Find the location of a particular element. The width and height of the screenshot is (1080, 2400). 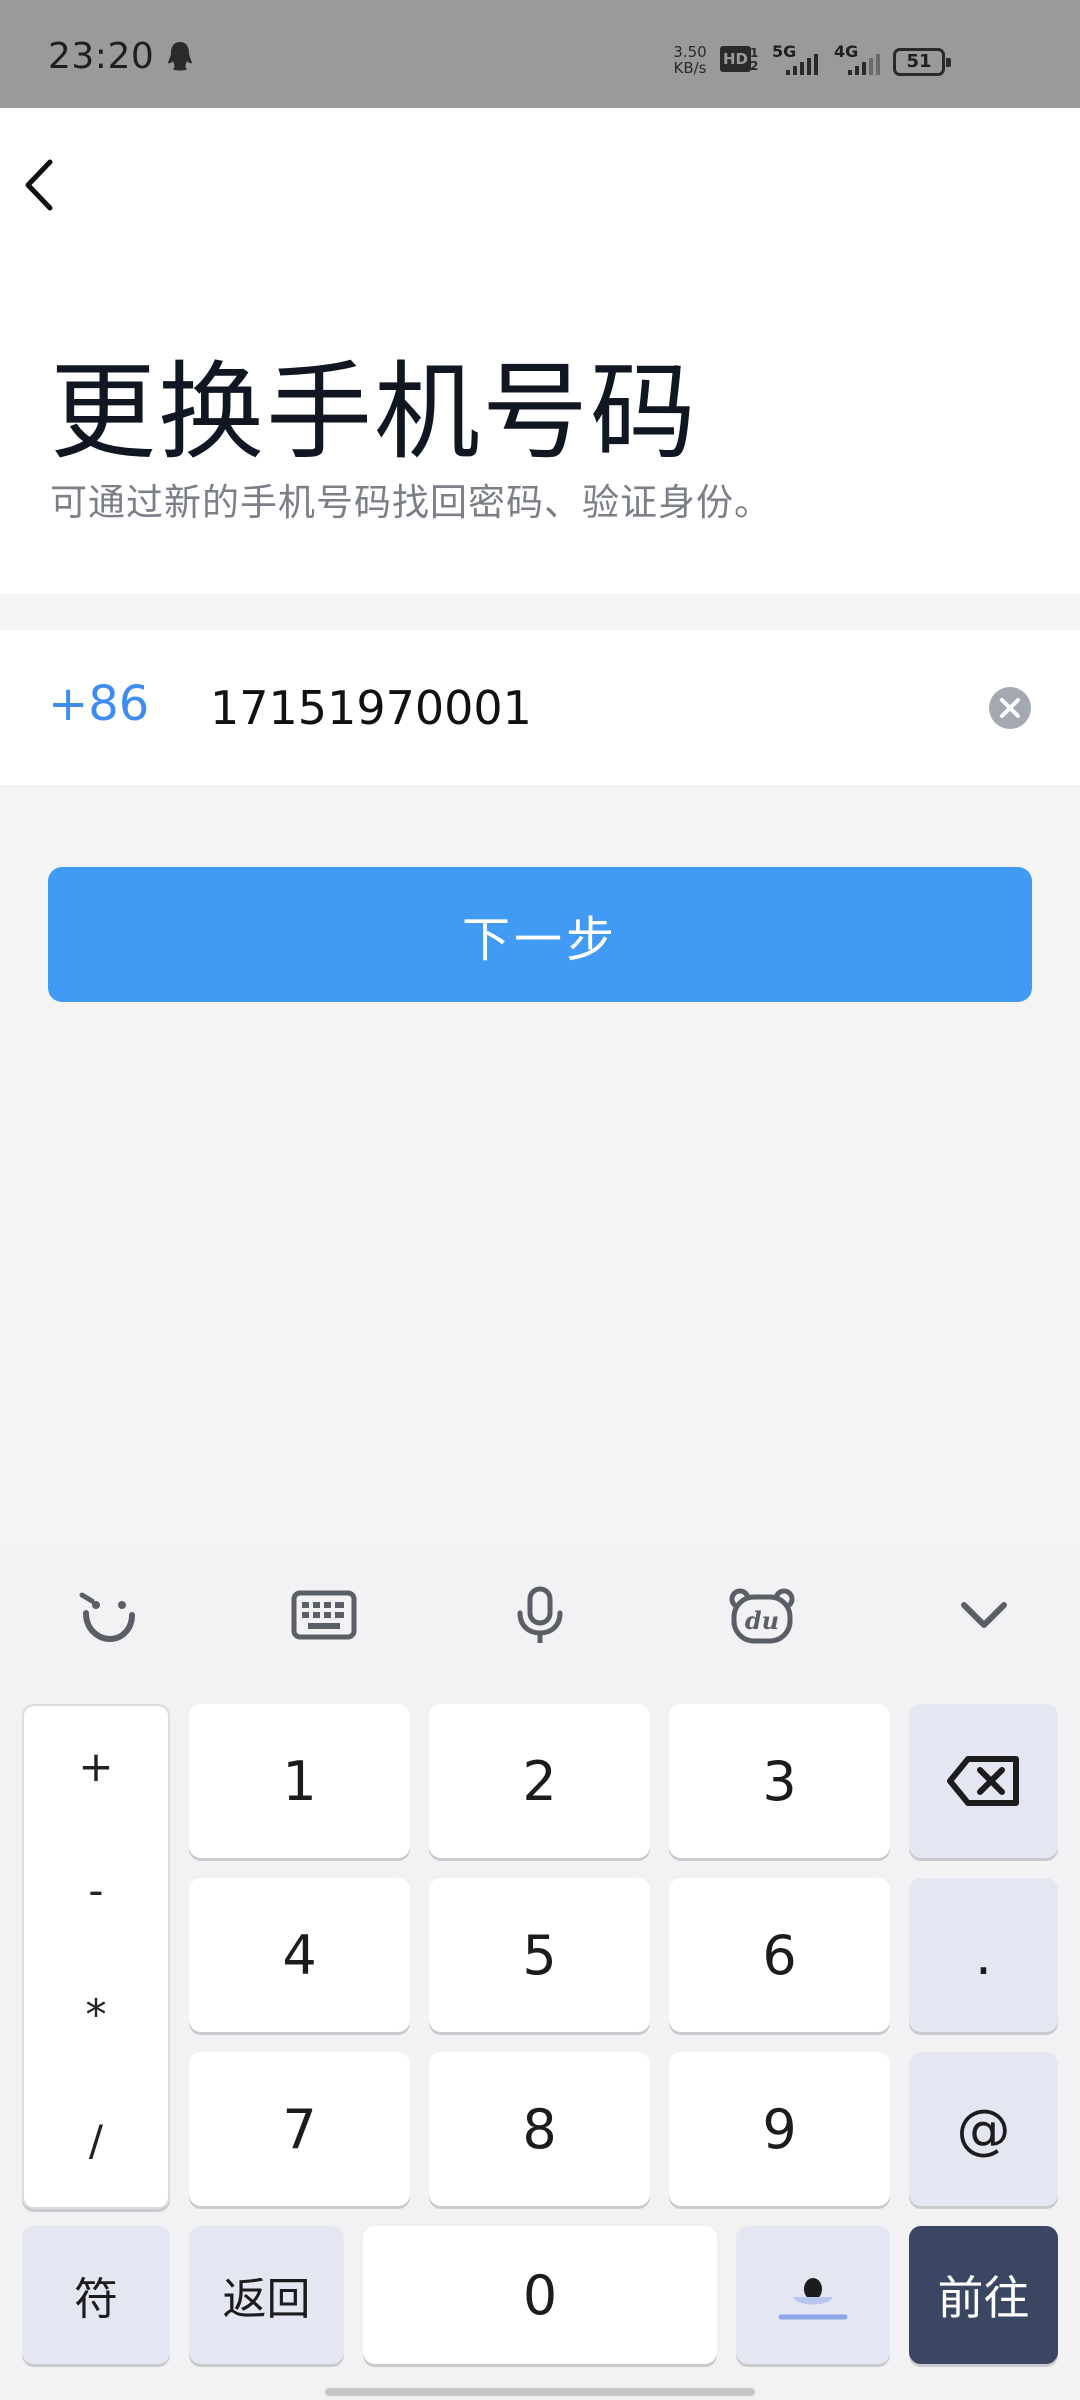

phone-input-row: +86 is located at coordinates (540, 707).